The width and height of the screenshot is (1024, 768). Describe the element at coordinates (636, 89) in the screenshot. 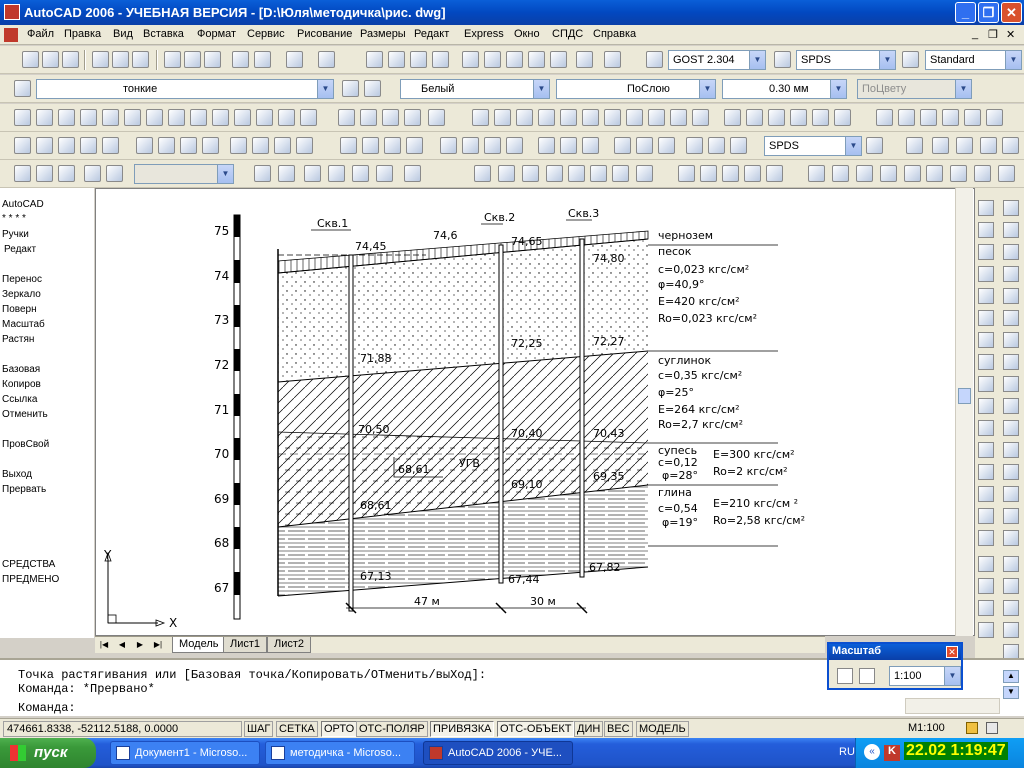

I see `linetype-select: ПоСлою ▼` at that location.